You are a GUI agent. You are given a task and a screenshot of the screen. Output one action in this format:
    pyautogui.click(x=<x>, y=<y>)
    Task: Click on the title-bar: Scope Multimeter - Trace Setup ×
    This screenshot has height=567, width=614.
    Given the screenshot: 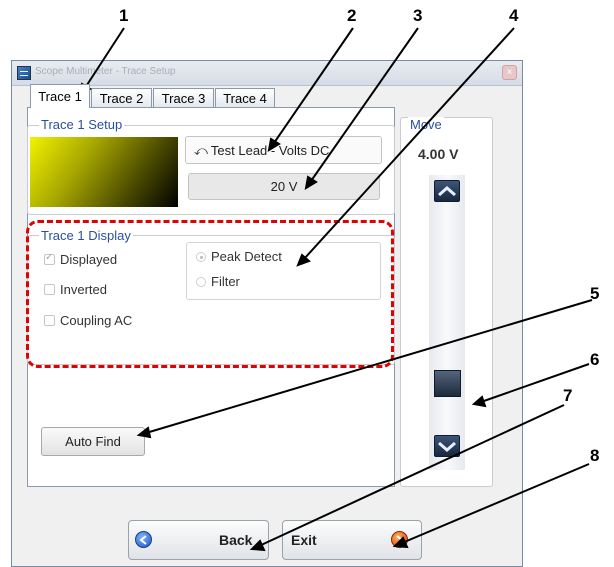 What is the action you would take?
    pyautogui.click(x=267, y=73)
    